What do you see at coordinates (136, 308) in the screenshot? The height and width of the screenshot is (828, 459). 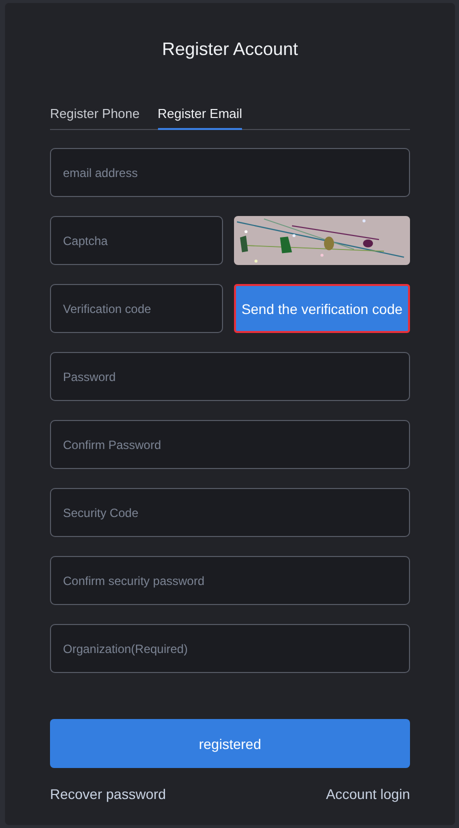 I see `verification-code-field: Verification code` at bounding box center [136, 308].